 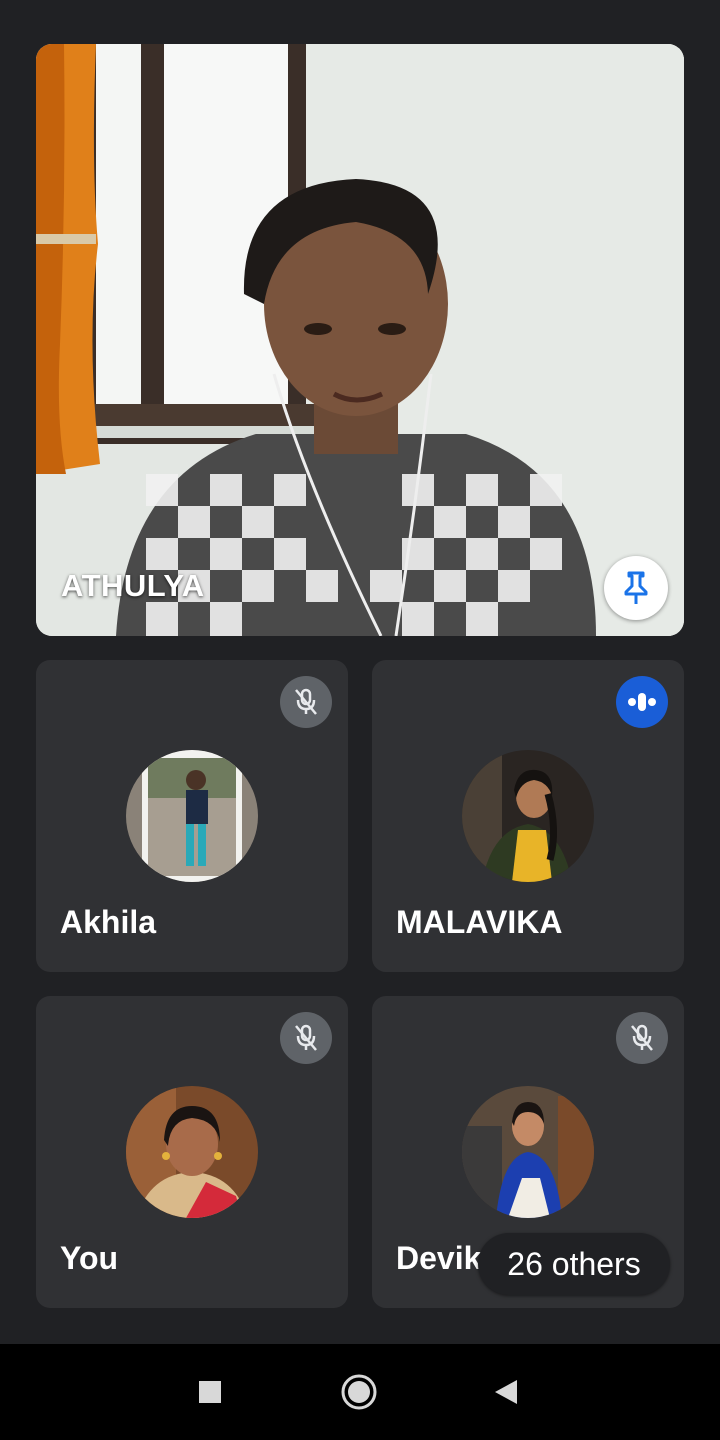 I want to click on square-icon, so click(x=210, y=1392).